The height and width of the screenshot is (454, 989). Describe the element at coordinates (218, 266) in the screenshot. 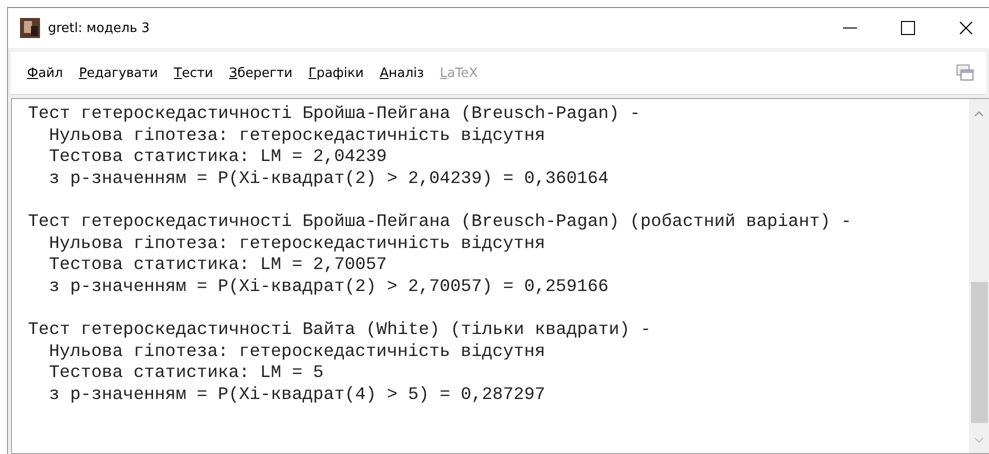

I see `output-line: Тестова статистика: LM = 2,70057` at that location.